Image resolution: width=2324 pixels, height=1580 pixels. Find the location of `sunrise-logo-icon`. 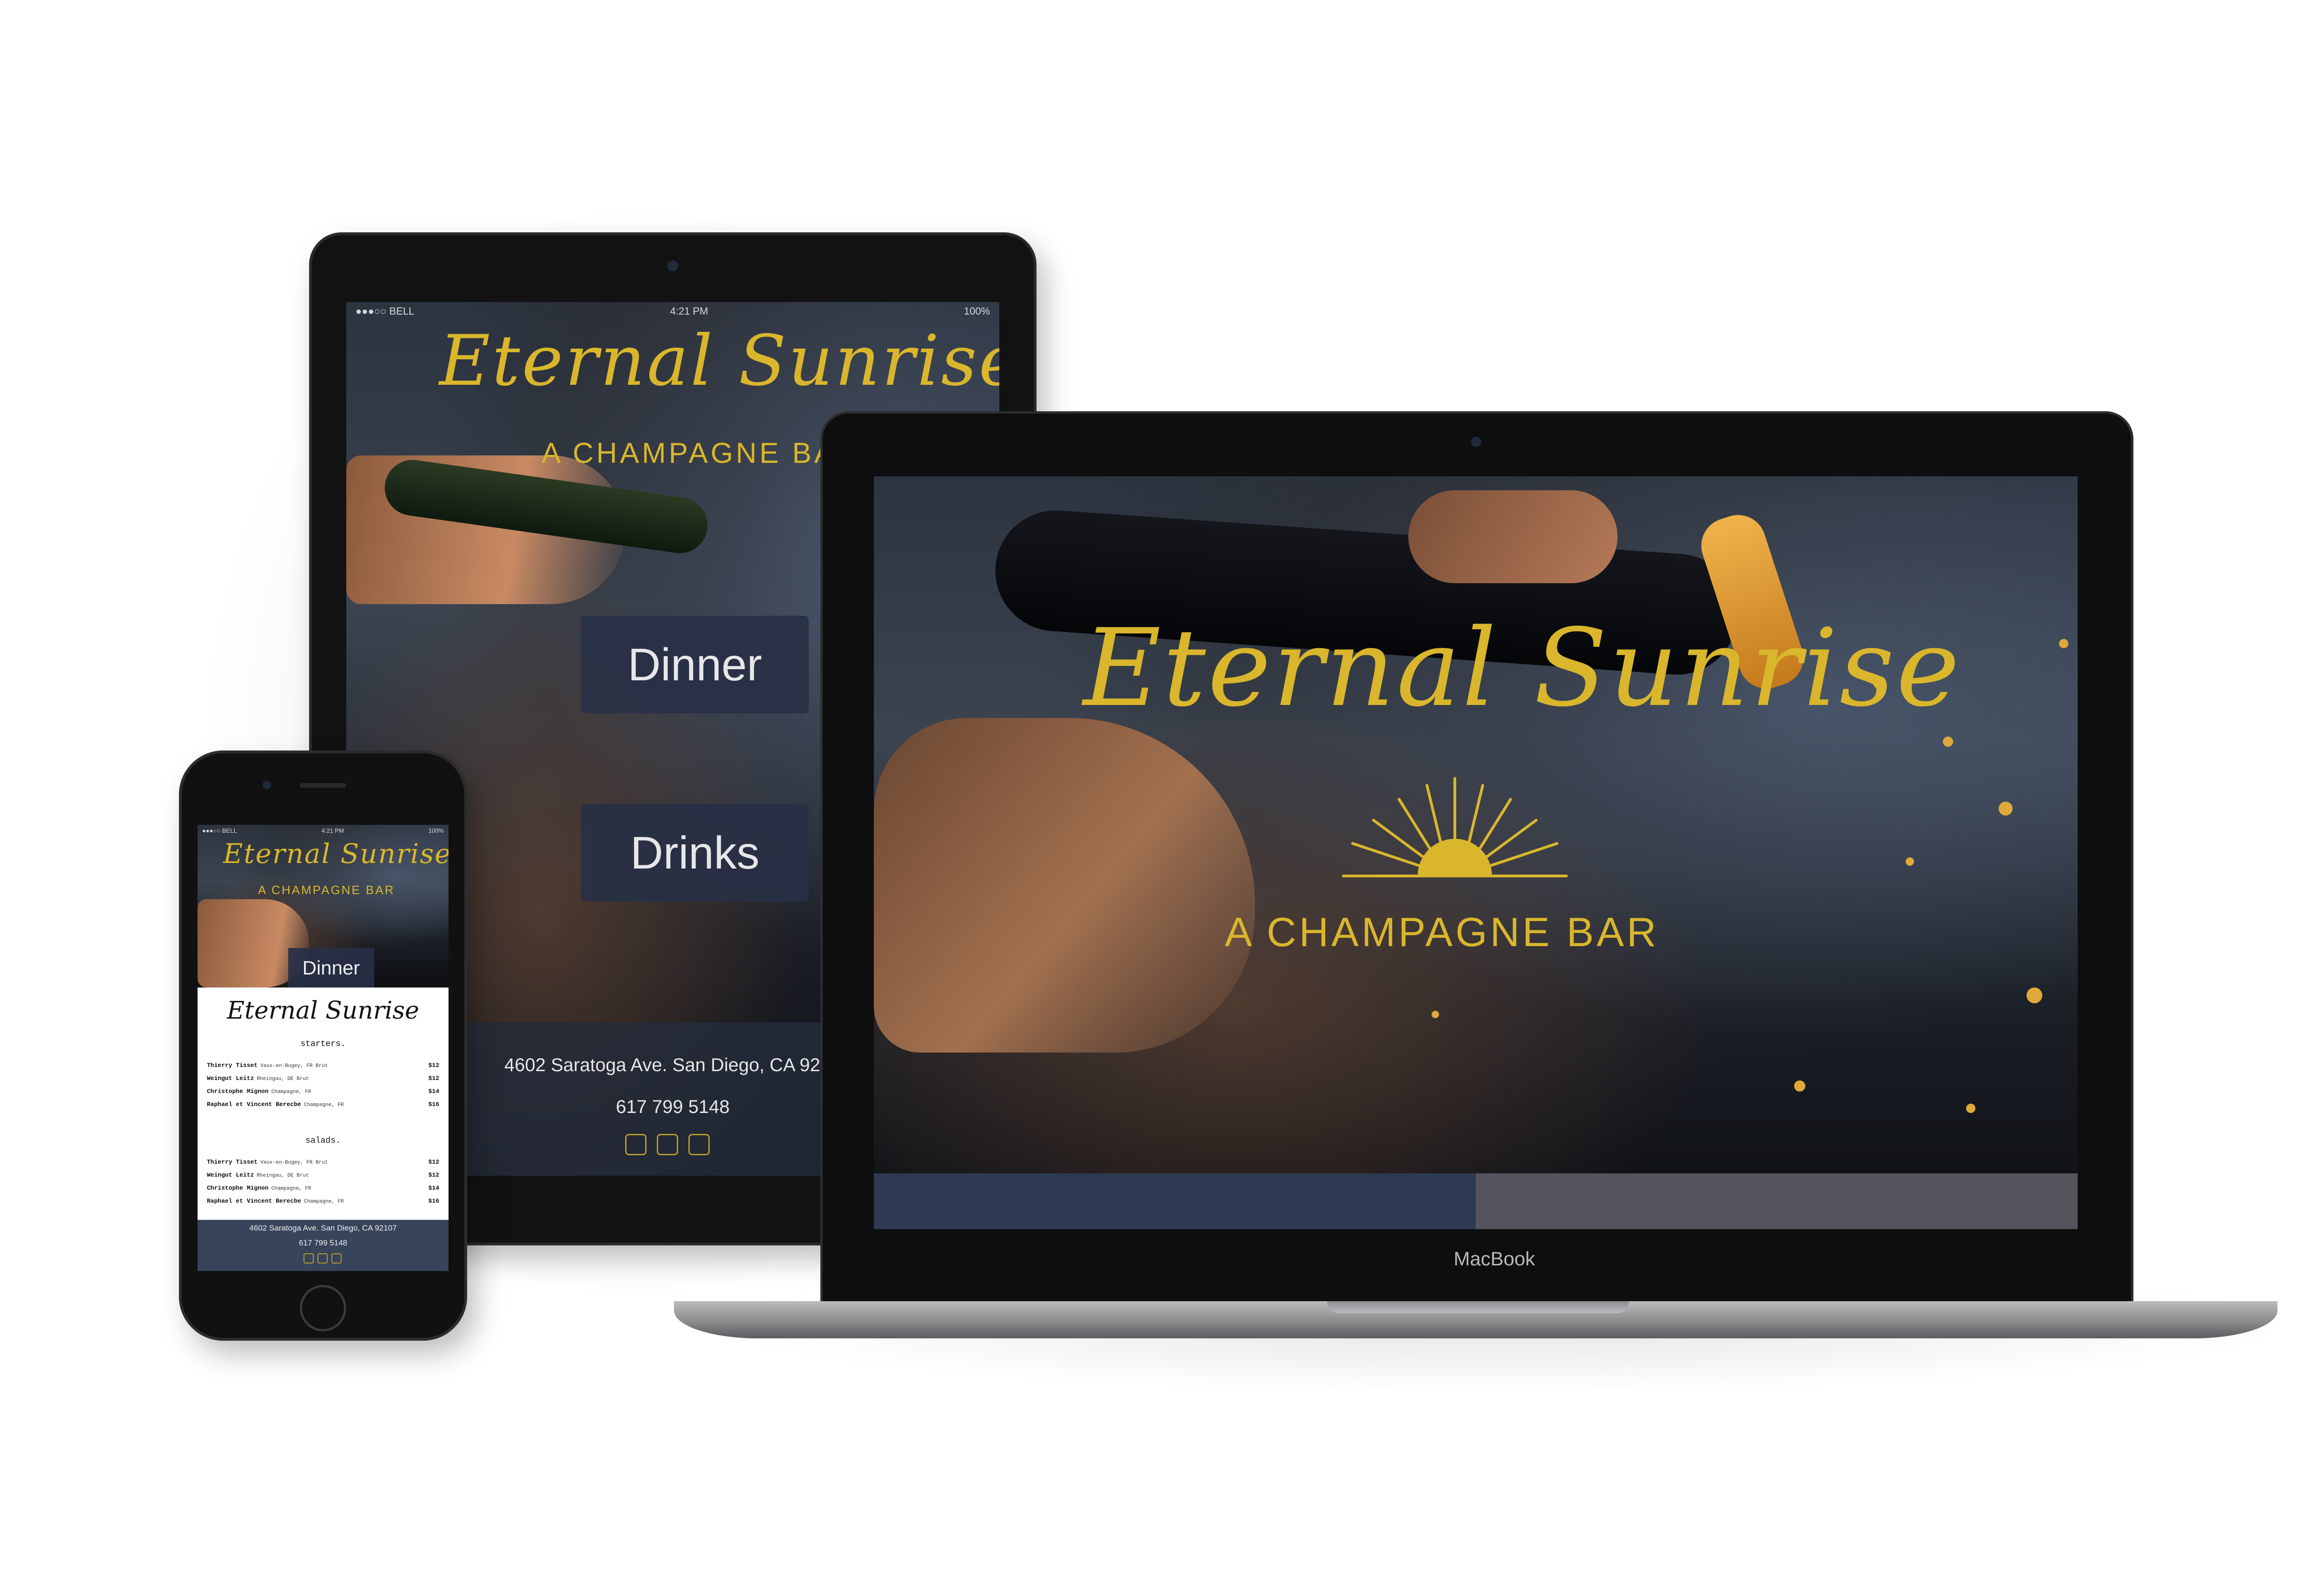

sunrise-logo-icon is located at coordinates (1455, 827).